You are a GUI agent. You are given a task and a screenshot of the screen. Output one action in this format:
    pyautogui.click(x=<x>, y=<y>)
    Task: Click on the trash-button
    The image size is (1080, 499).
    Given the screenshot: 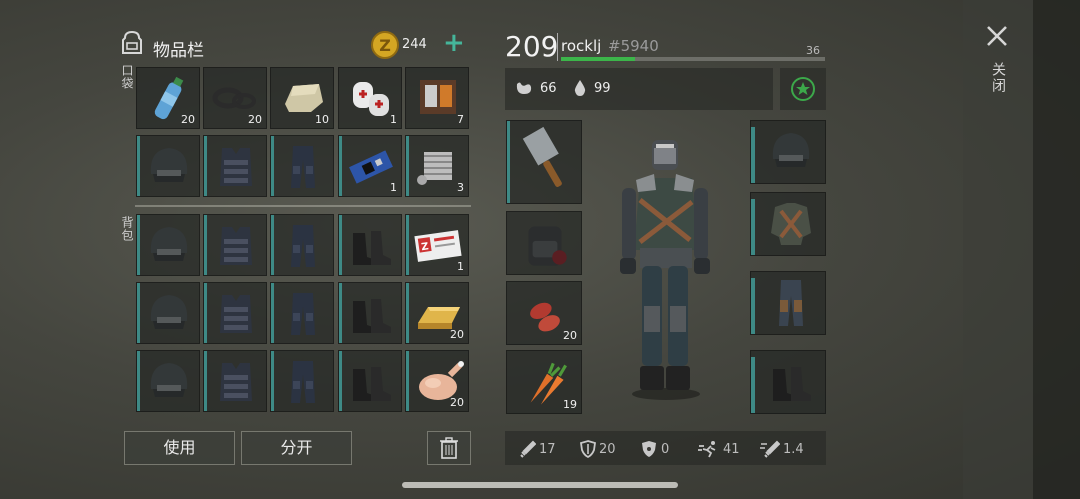 What is the action you would take?
    pyautogui.click(x=449, y=448)
    